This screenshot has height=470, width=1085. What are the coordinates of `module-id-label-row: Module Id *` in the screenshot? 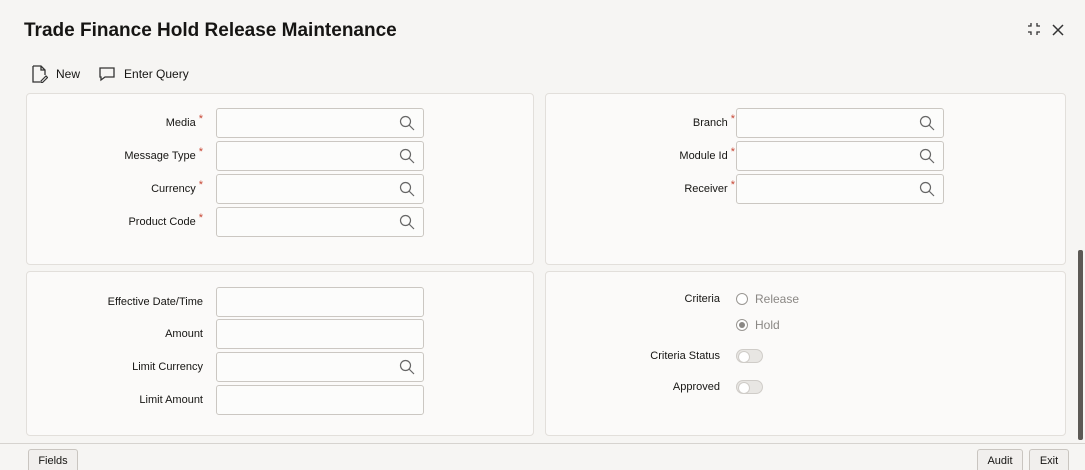 It's located at (707, 156).